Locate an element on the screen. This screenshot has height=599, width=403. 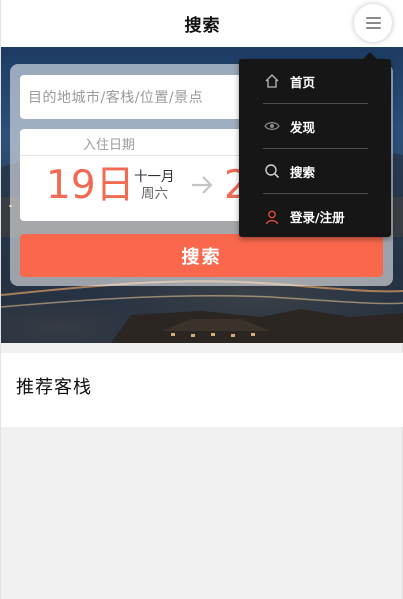
search-button: 搜索 is located at coordinates (201, 255).